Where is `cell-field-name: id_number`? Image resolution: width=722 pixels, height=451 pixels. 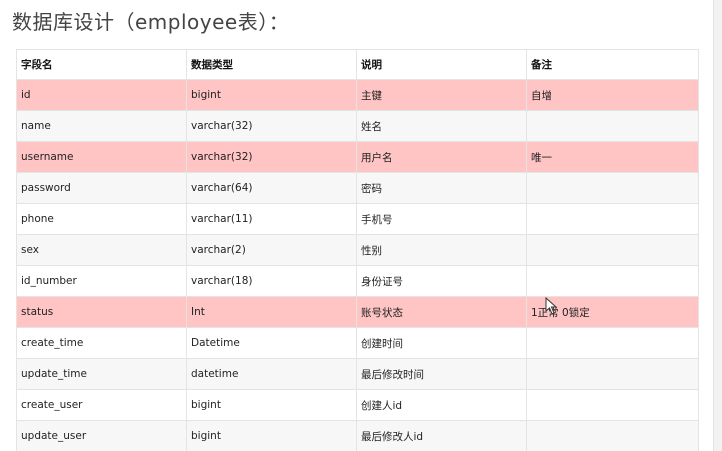 cell-field-name: id_number is located at coordinates (101, 281).